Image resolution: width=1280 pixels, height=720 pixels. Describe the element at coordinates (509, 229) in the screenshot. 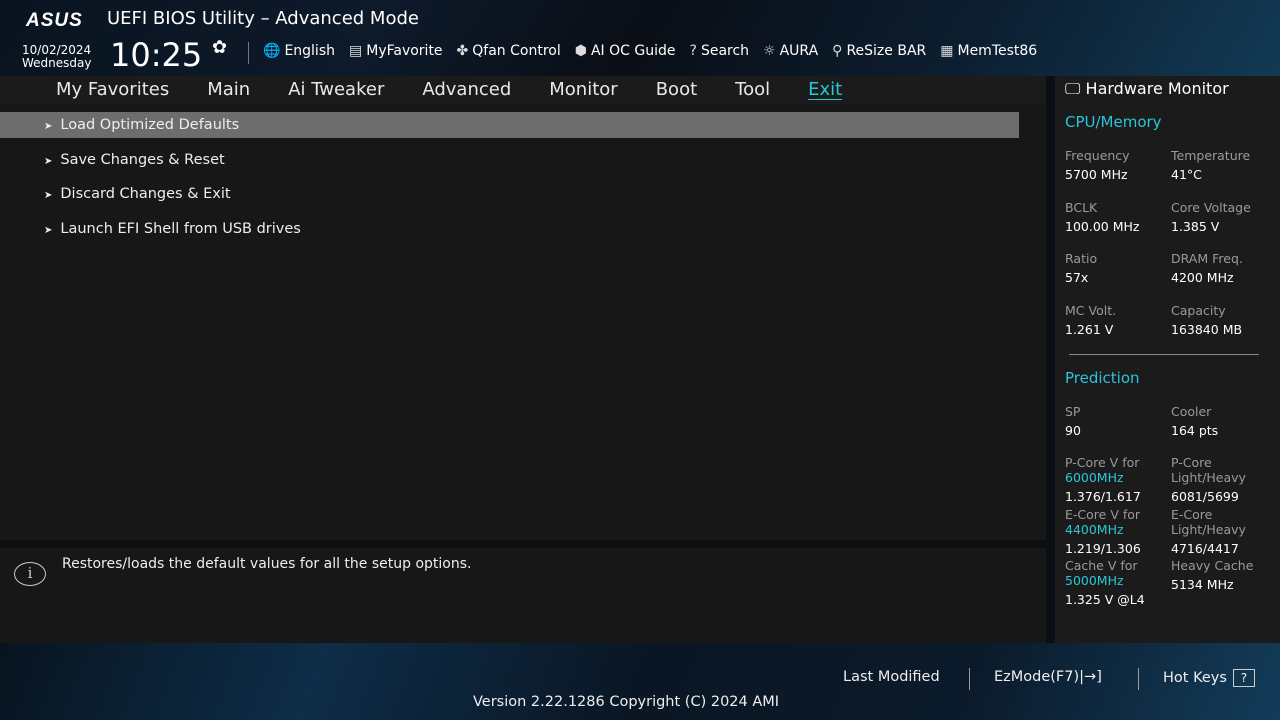

I see `menu-item: ➤ Launch EFI Shell from USB drives` at that location.